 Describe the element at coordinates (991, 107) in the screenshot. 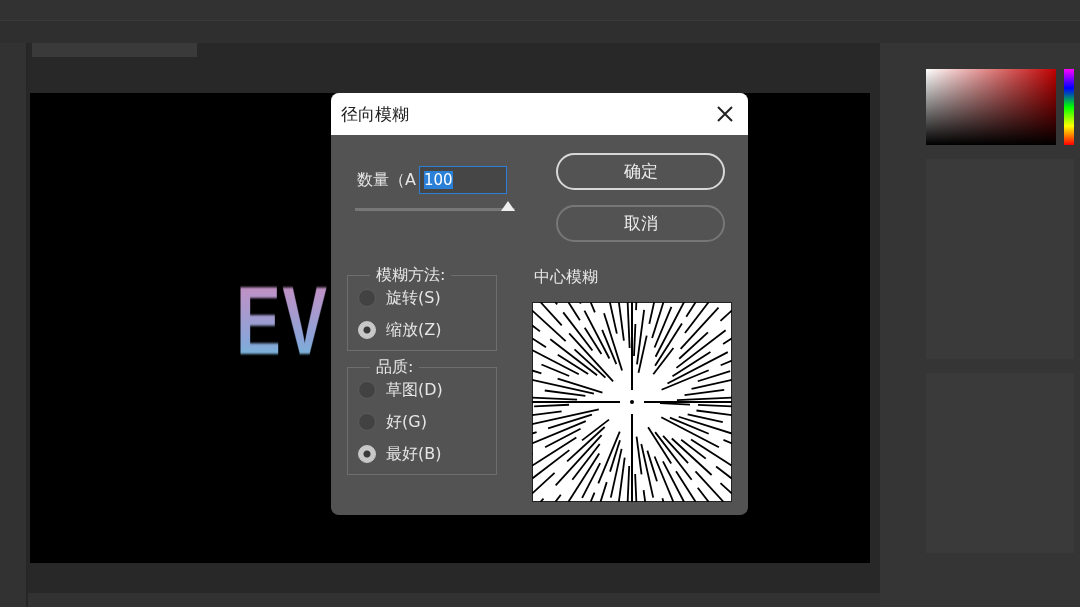

I see `color-picker-field` at that location.